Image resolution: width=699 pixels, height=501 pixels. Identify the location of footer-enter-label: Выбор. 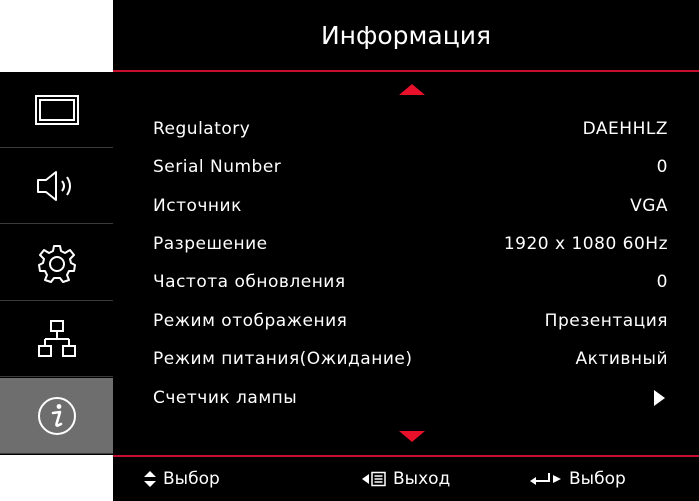
(597, 479).